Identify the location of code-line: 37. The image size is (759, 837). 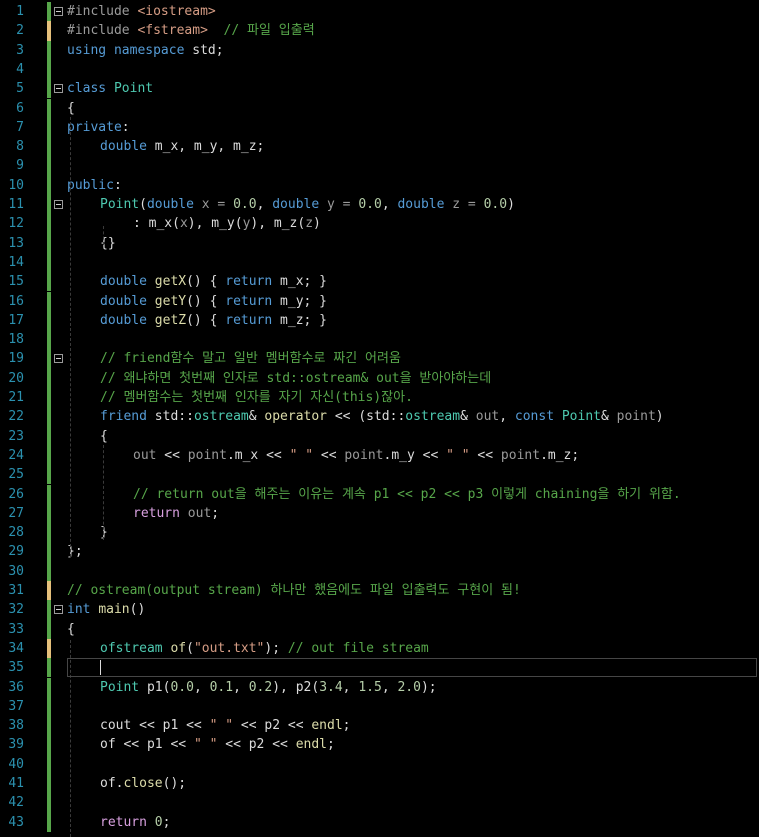
(379, 706).